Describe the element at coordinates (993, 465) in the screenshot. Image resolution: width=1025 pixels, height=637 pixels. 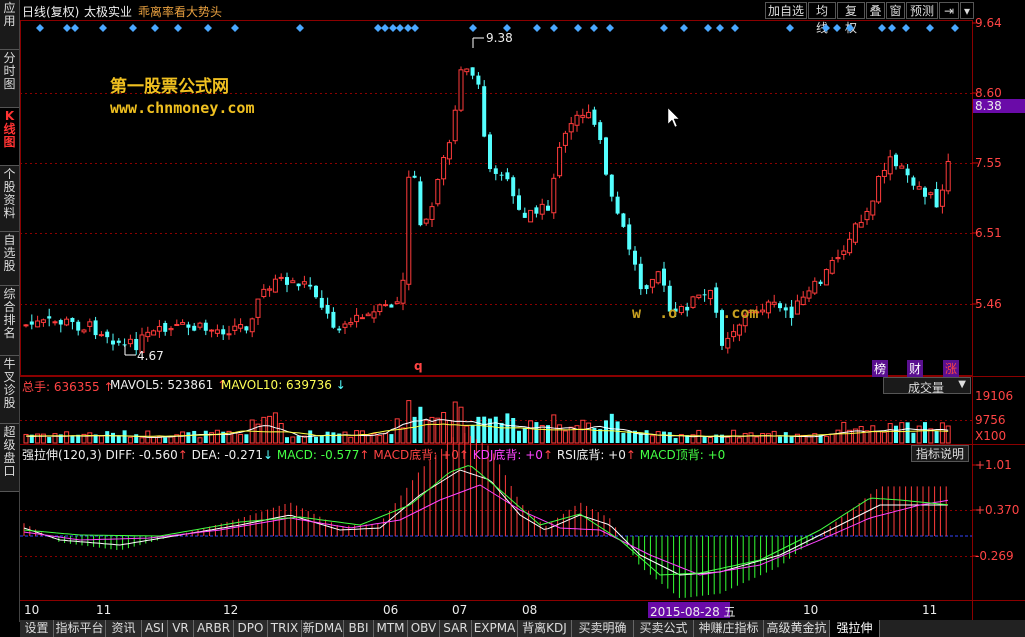
I see `macd-tick: +1.01` at that location.